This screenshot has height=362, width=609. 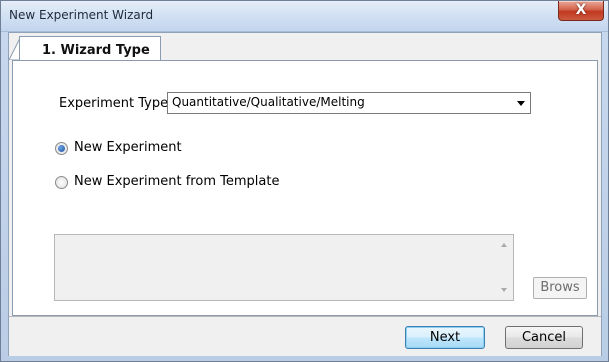 I want to click on experiment-type-dropdown: Quantitative/Qualitative/Melting, so click(x=349, y=103).